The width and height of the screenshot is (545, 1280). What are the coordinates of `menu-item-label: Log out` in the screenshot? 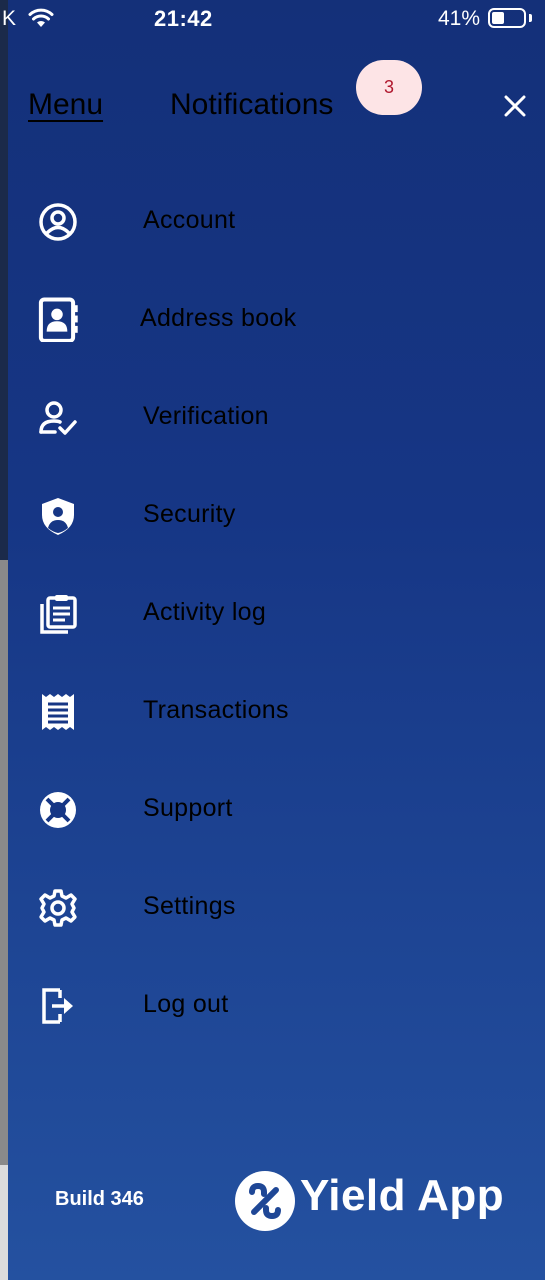 It's located at (186, 1004).